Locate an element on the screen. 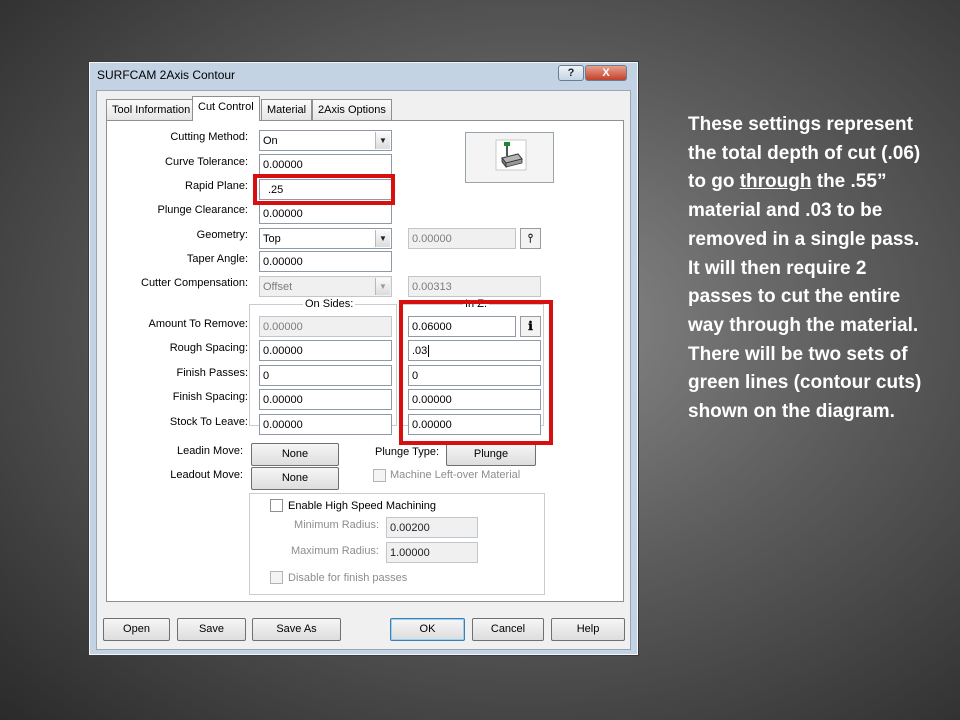  tool-preview-image is located at coordinates (509, 157).